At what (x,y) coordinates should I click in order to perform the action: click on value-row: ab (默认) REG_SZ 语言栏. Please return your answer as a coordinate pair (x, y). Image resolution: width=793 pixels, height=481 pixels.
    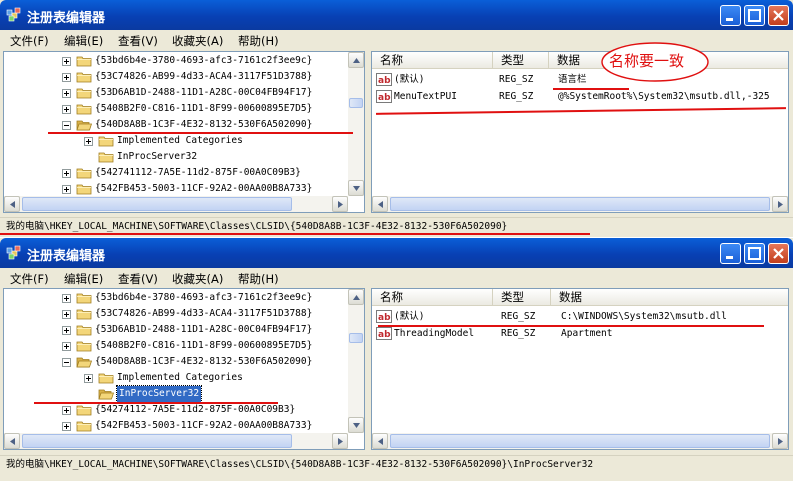
    Looking at the image, I should click on (580, 79).